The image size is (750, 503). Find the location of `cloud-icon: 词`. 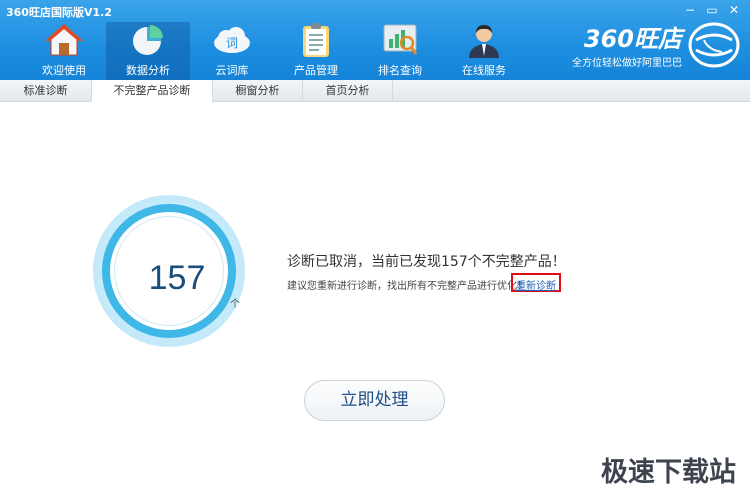

cloud-icon: 词 is located at coordinates (232, 40).